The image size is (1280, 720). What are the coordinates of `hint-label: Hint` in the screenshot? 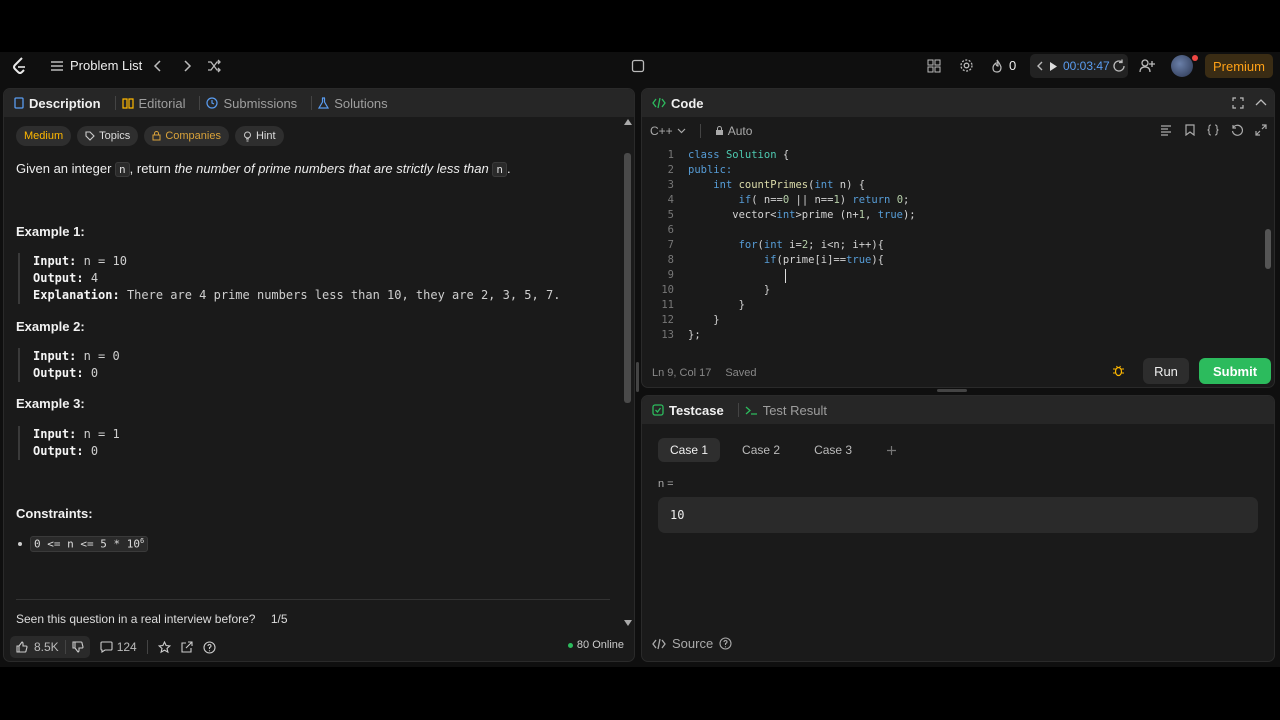 It's located at (265, 136).